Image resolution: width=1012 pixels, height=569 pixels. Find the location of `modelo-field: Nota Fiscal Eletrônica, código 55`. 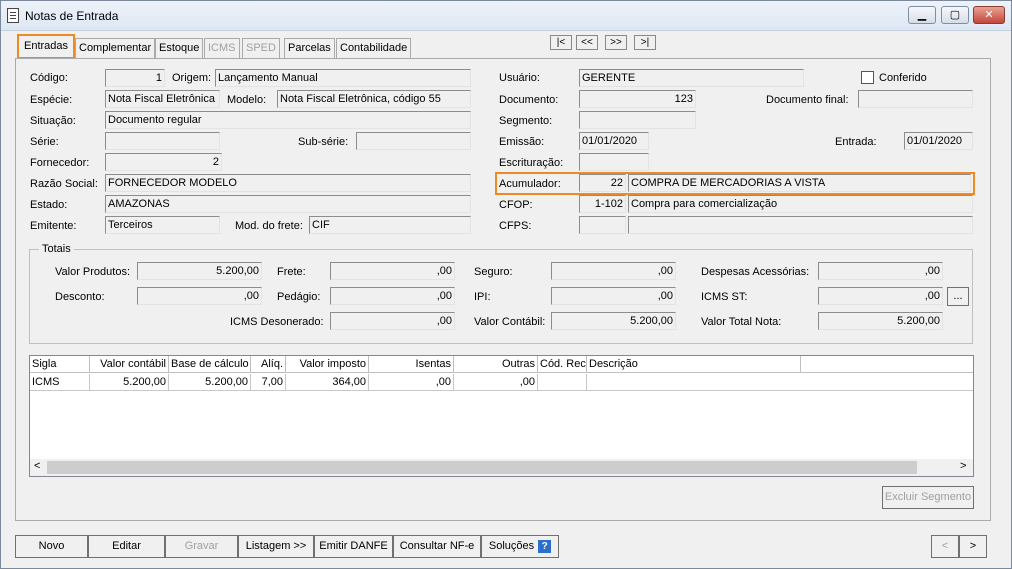

modelo-field: Nota Fiscal Eletrônica, código 55 is located at coordinates (374, 99).